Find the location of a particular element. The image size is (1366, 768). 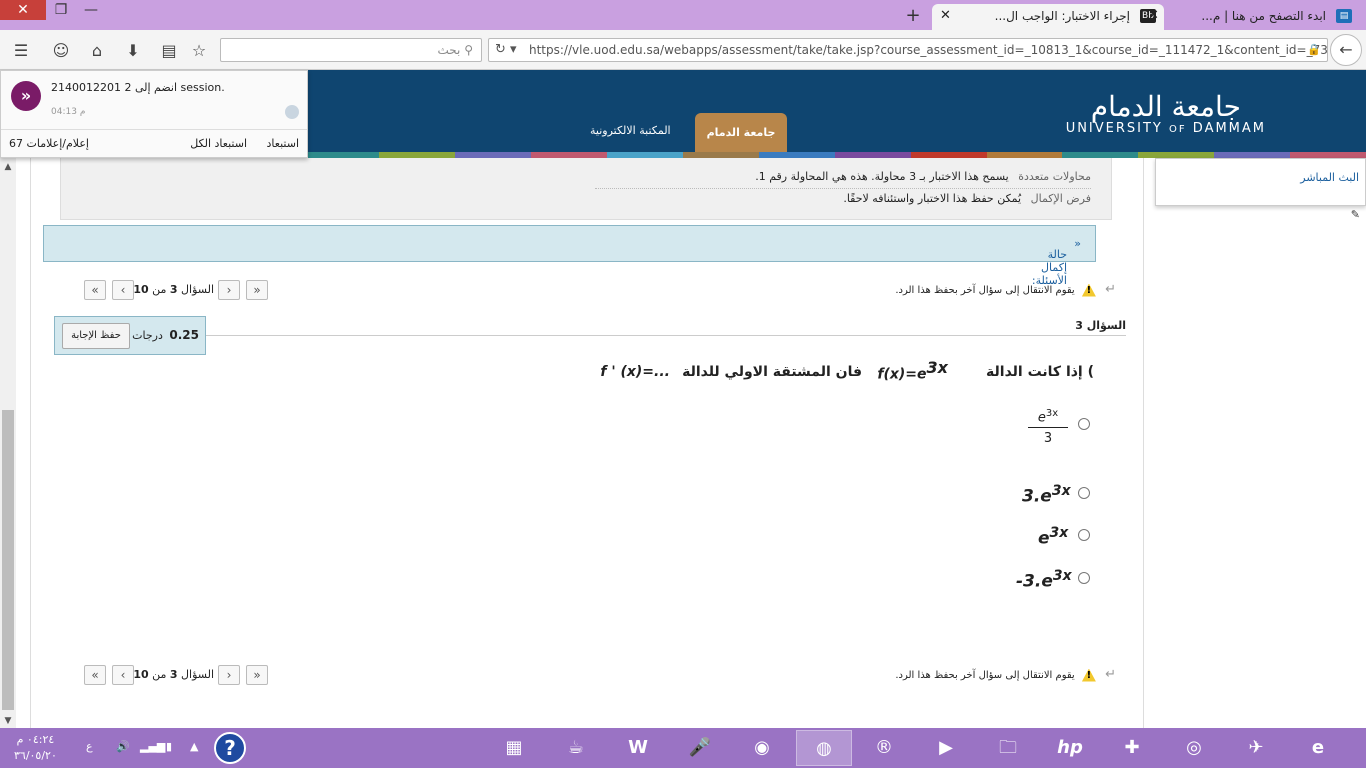

university-logo: جامعة الدمام UNIVERSITY OF DAMMAM is located at coordinates (1166, 113).